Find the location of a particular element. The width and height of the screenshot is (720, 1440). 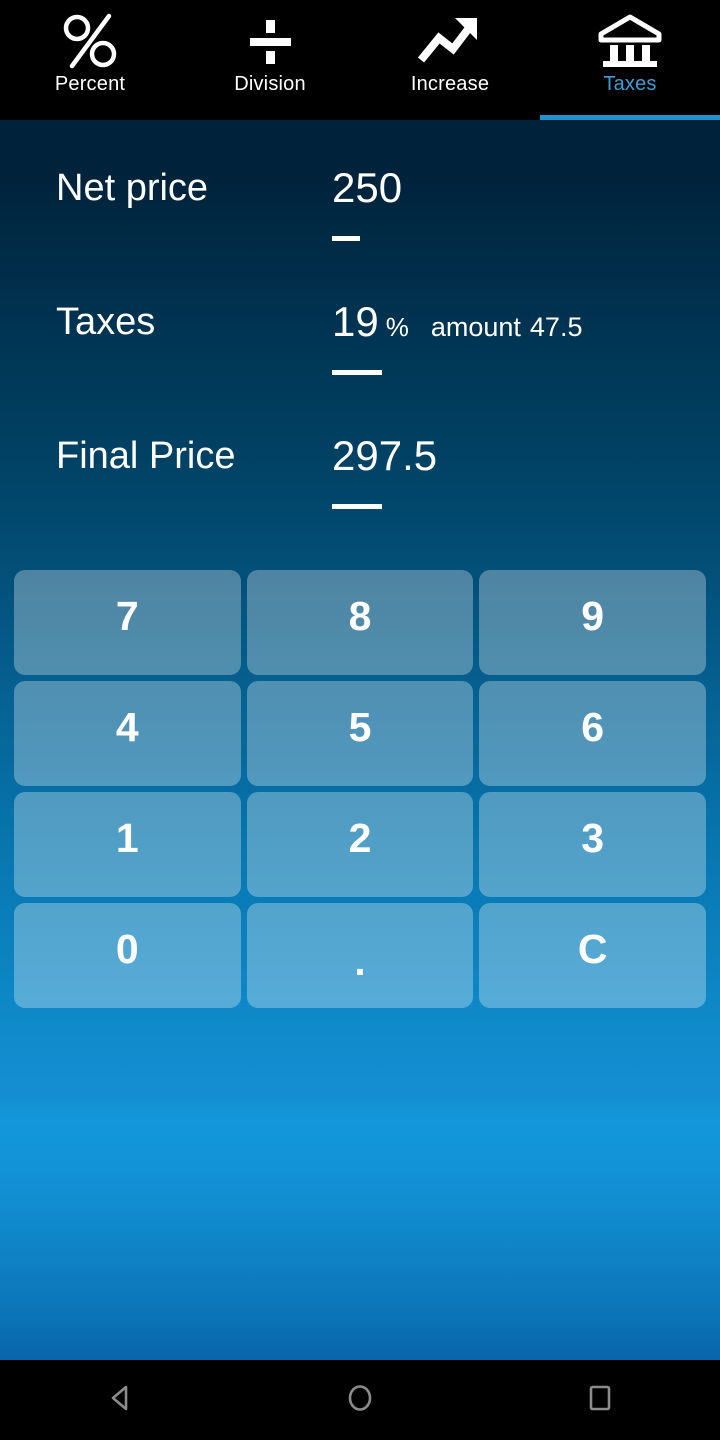

net-price-label: Net price is located at coordinates (132, 188).